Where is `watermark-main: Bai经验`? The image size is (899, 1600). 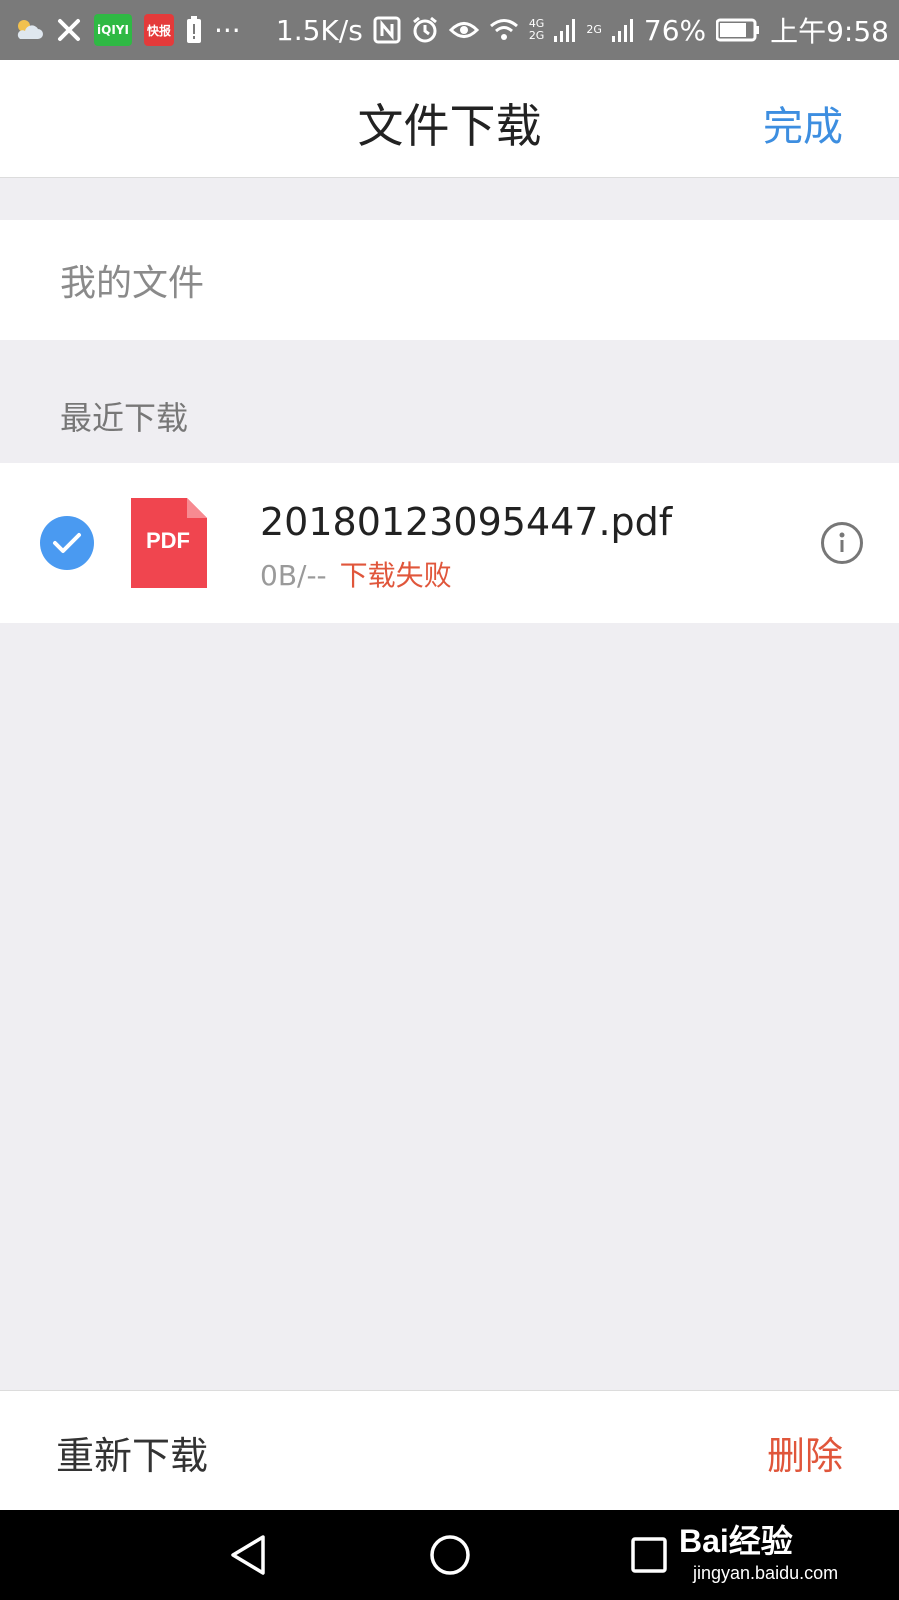 watermark-main: Bai经验 is located at coordinates (736, 1541).